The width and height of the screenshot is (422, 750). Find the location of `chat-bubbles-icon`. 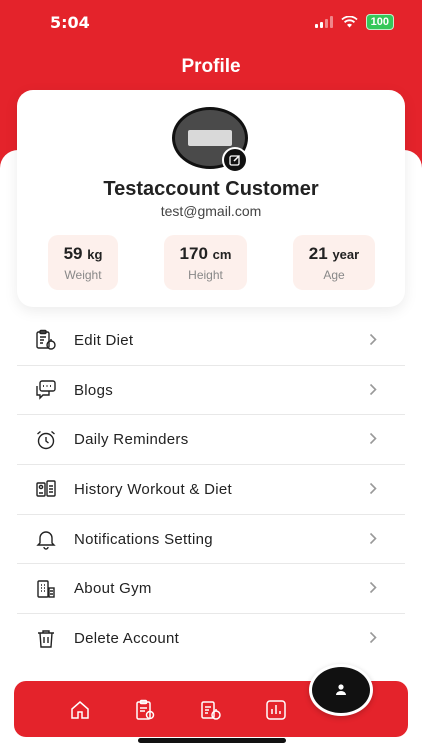

chat-bubbles-icon is located at coordinates (46, 390).